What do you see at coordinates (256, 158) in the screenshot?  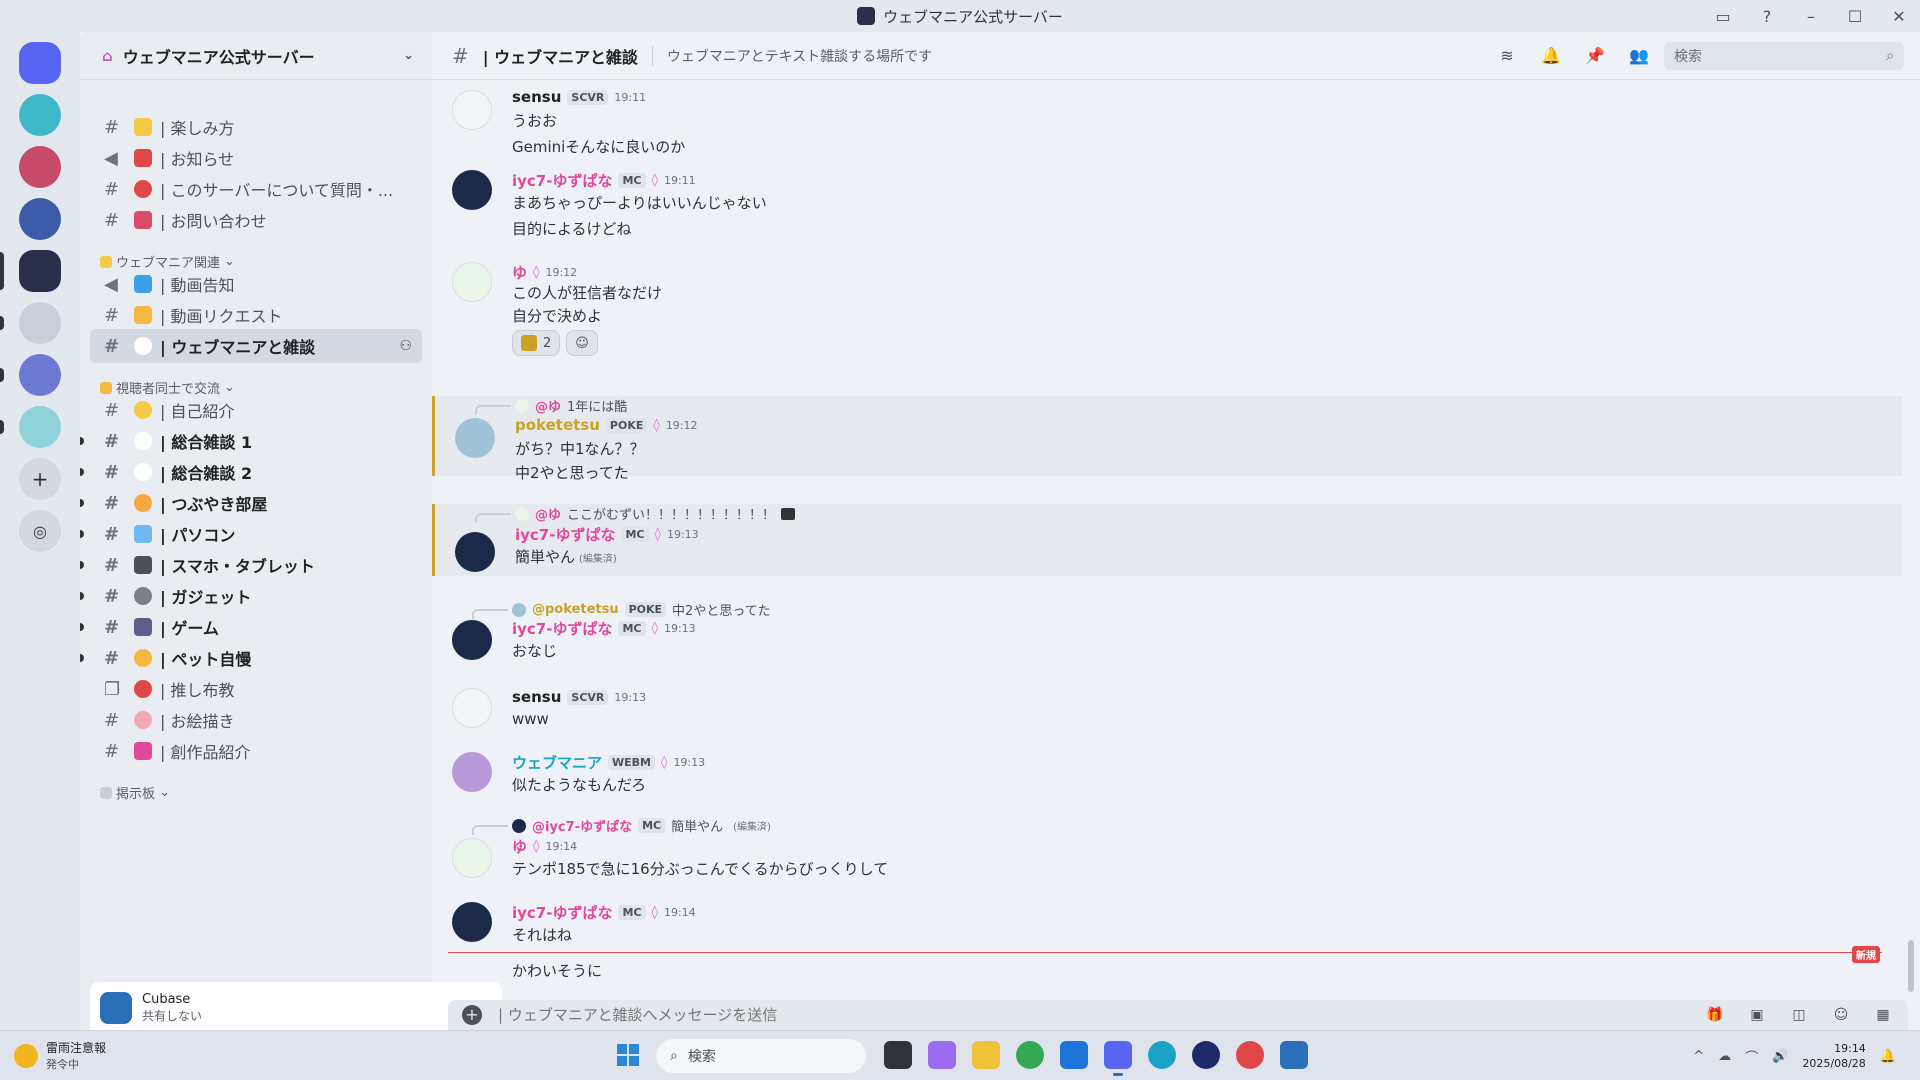 I see `channel-item: ◀ | お知らせ` at bounding box center [256, 158].